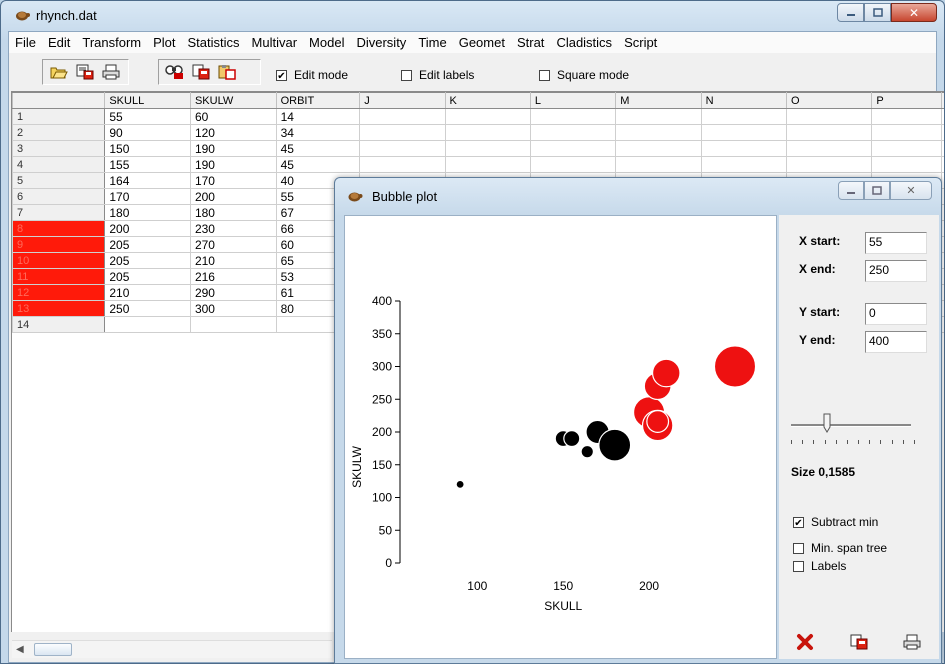 The image size is (945, 664). What do you see at coordinates (147, 116) in the screenshot?
I see `table-cell: 55` at bounding box center [147, 116].